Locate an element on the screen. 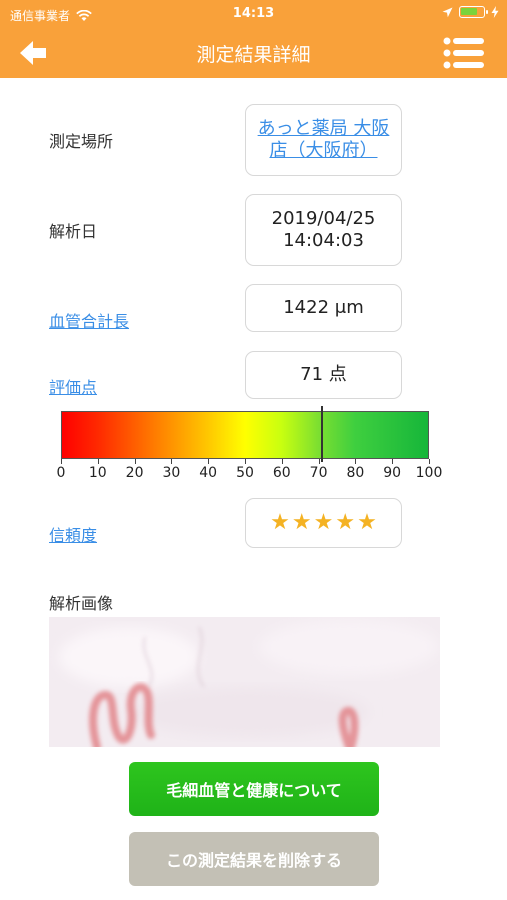 This screenshot has width=507, height=900. scale-tick-label: 20 is located at coordinates (134, 473).